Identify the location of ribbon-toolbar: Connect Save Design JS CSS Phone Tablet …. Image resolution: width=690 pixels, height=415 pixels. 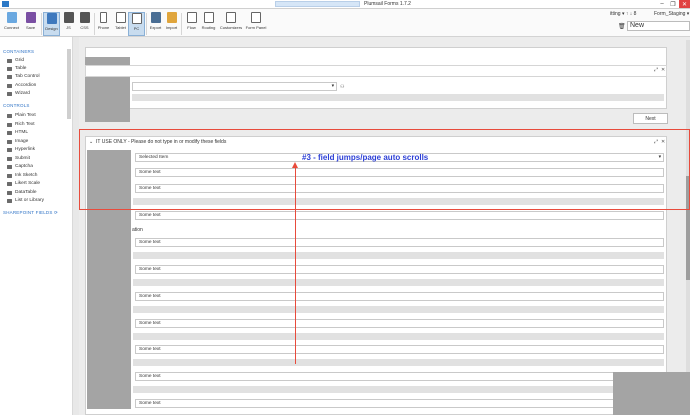
(345, 23).